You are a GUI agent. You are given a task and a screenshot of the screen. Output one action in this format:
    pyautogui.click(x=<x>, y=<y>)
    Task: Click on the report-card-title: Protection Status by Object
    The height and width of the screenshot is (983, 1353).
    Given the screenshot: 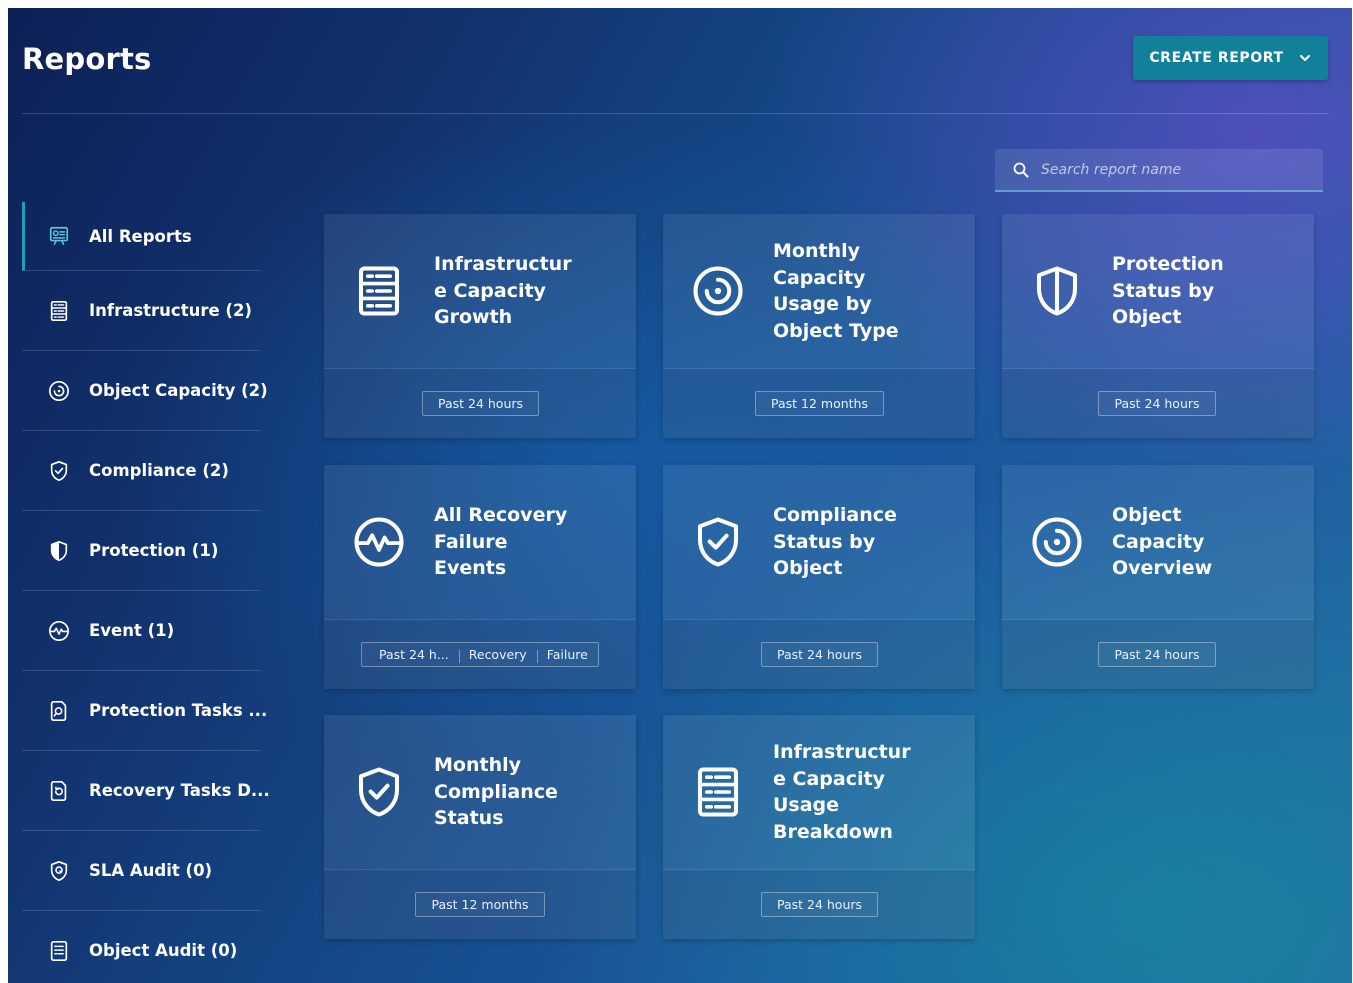 What is the action you would take?
    pyautogui.click(x=1168, y=291)
    